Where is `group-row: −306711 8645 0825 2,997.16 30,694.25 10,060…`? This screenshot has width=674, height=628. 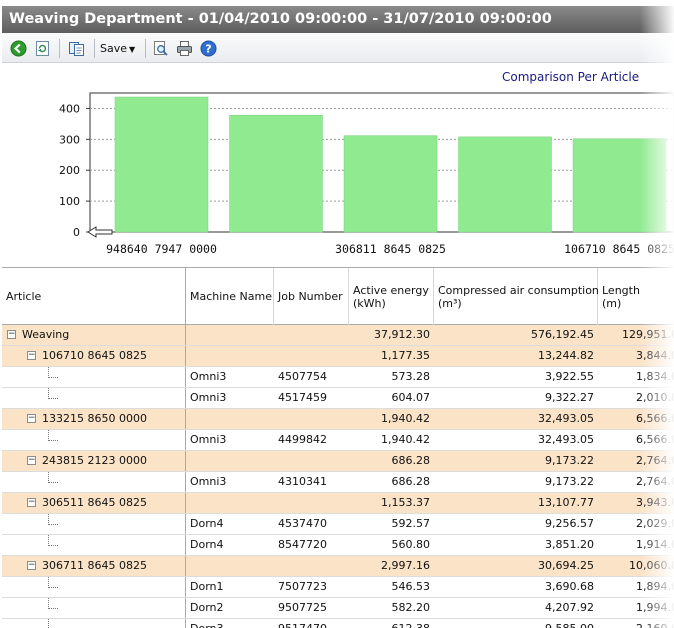
group-row: −306711 8645 0825 2,997.16 30,694.25 10,060… is located at coordinates (338, 566).